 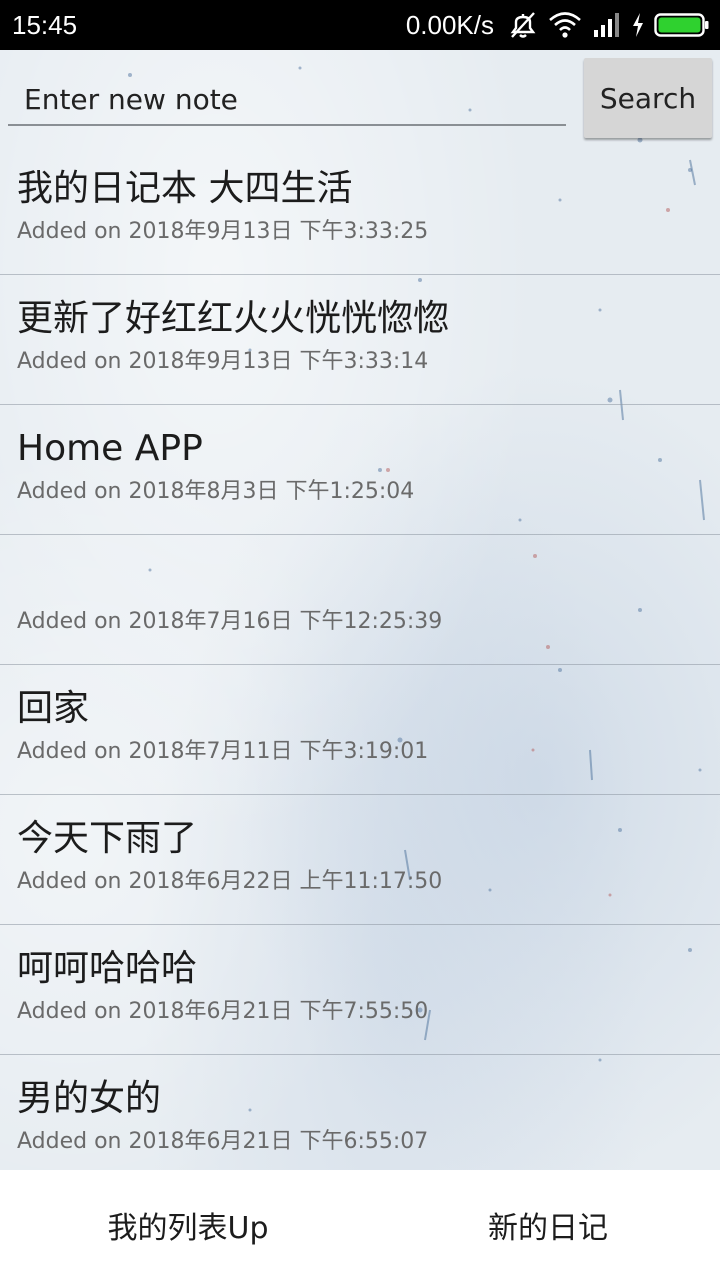 What do you see at coordinates (682, 25) in the screenshot?
I see `battery-icon` at bounding box center [682, 25].